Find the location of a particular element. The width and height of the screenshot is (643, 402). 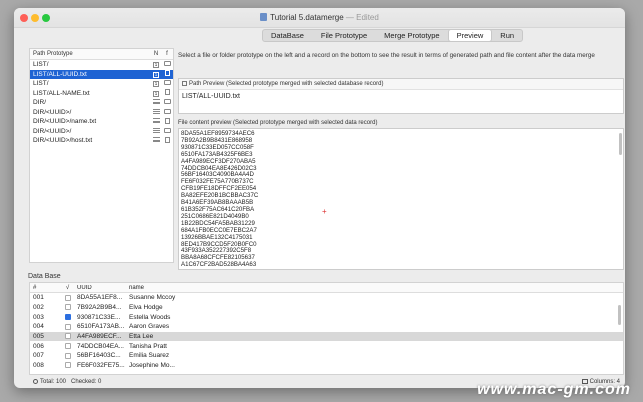

row-number: 005 is located at coordinates (38, 337).